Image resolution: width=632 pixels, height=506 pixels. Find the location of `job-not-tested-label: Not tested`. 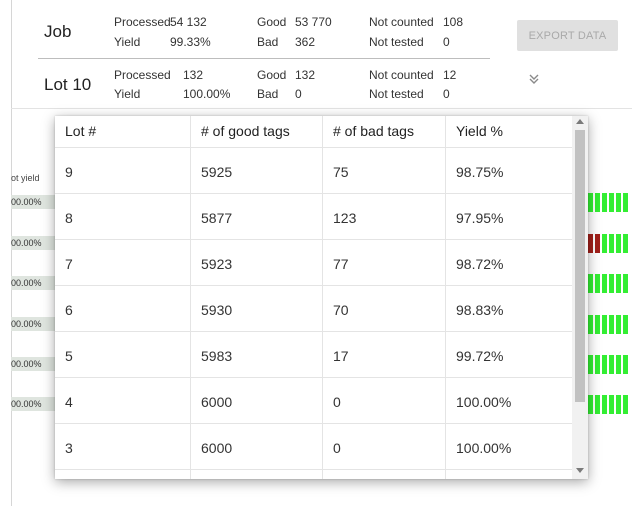

job-not-tested-label: Not tested is located at coordinates (396, 42).